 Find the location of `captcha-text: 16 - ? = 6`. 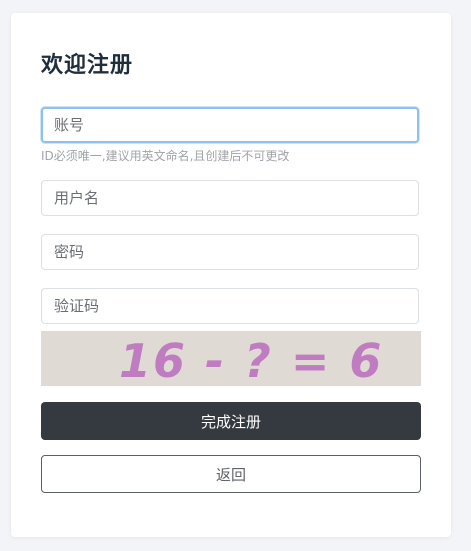

captcha-text: 16 - ? = 6 is located at coordinates (251, 360).